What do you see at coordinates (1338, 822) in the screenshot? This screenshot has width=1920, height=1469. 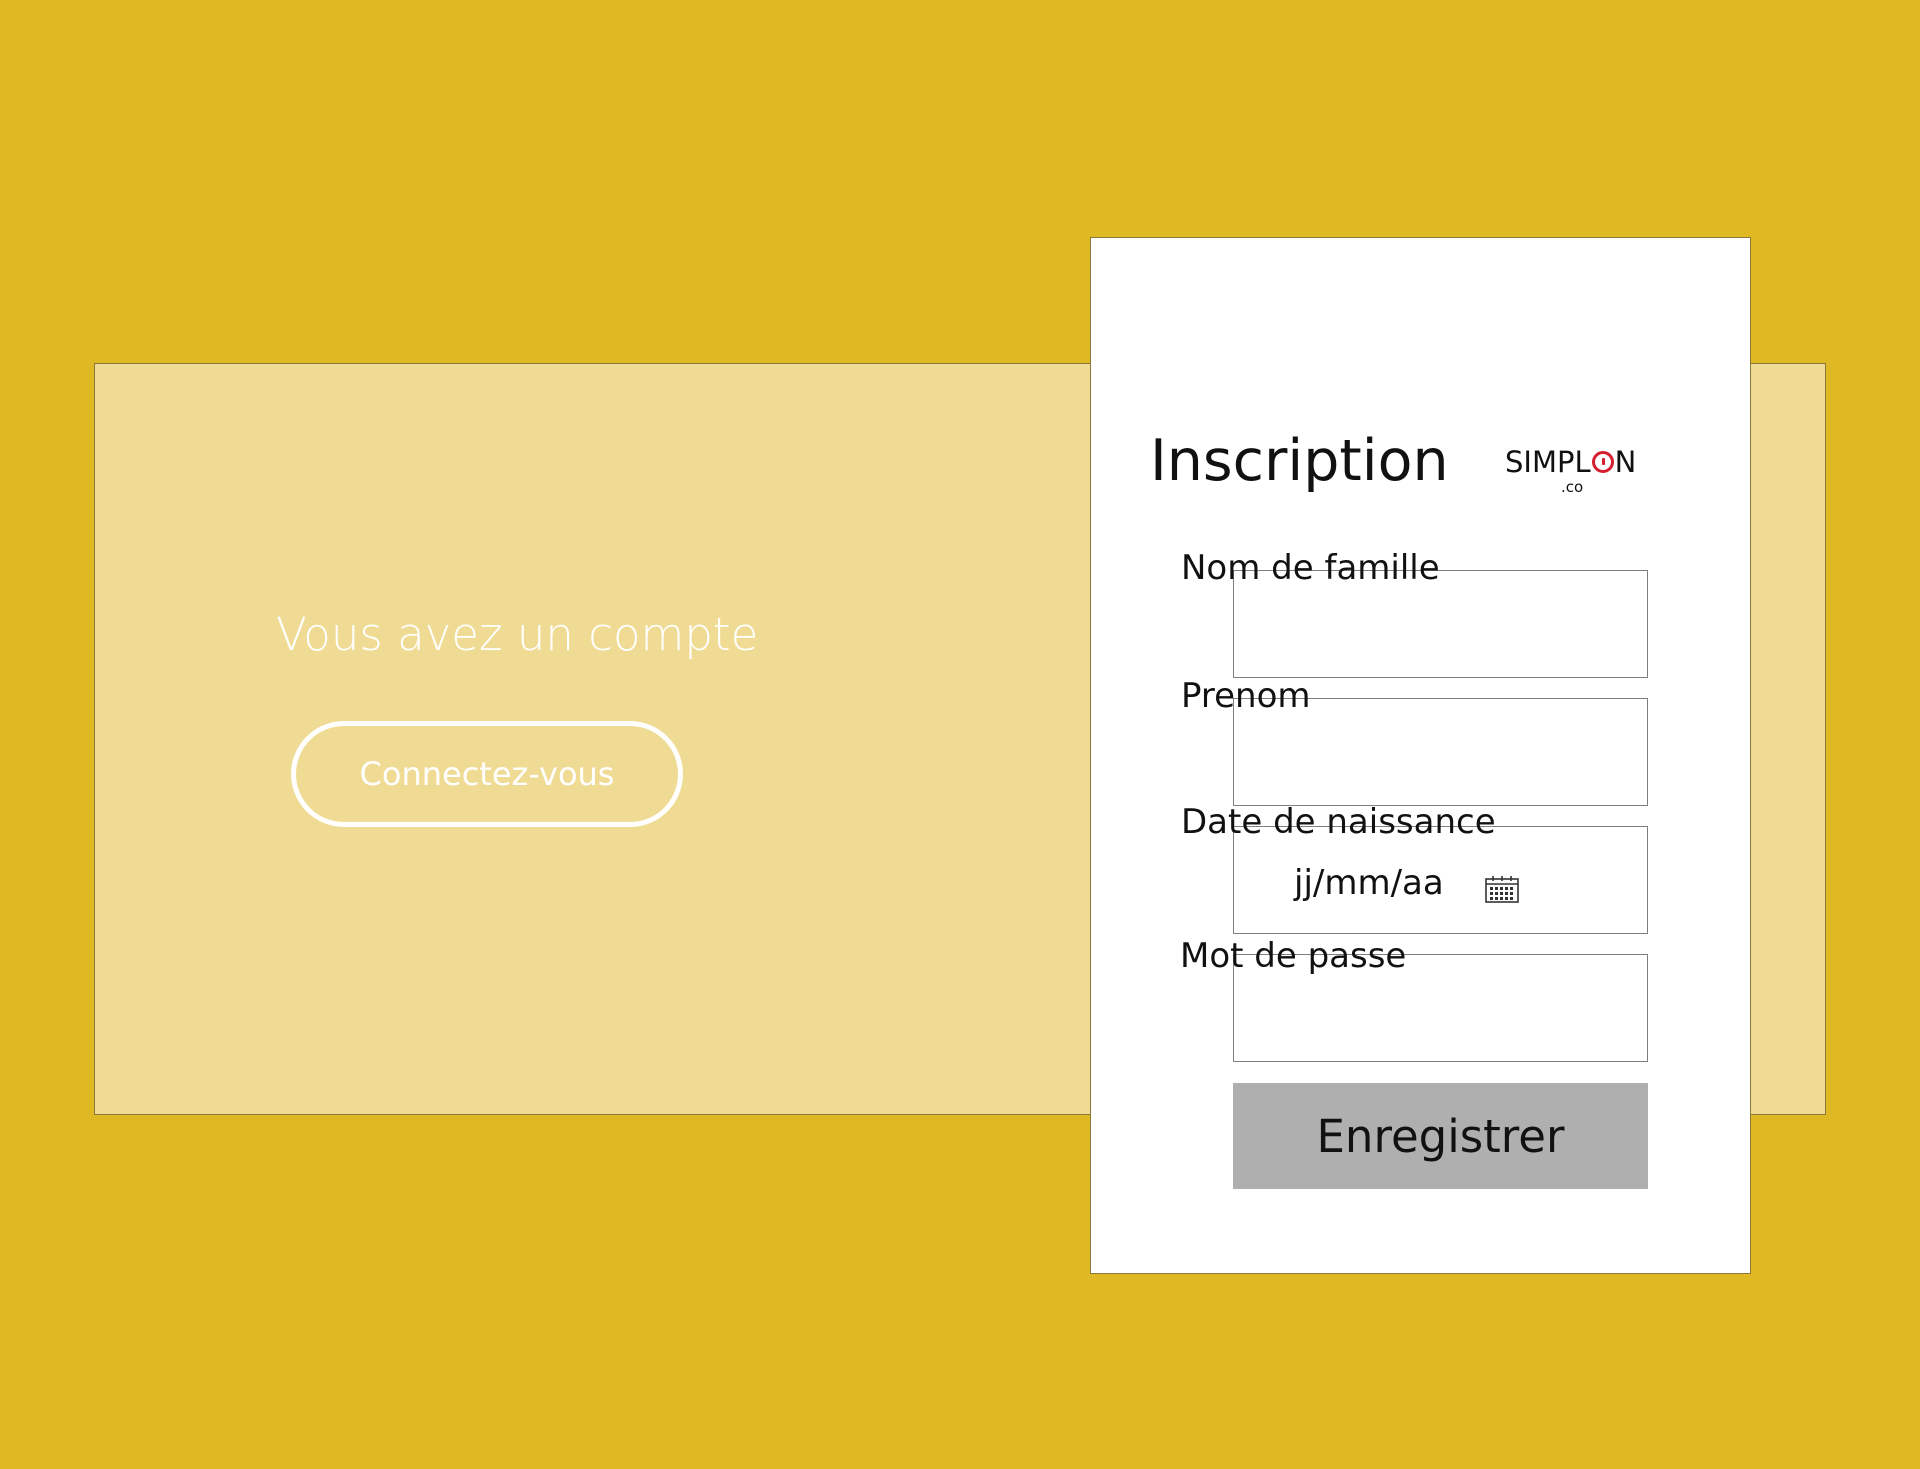 I see `birth-date-label: Date de naissance` at bounding box center [1338, 822].